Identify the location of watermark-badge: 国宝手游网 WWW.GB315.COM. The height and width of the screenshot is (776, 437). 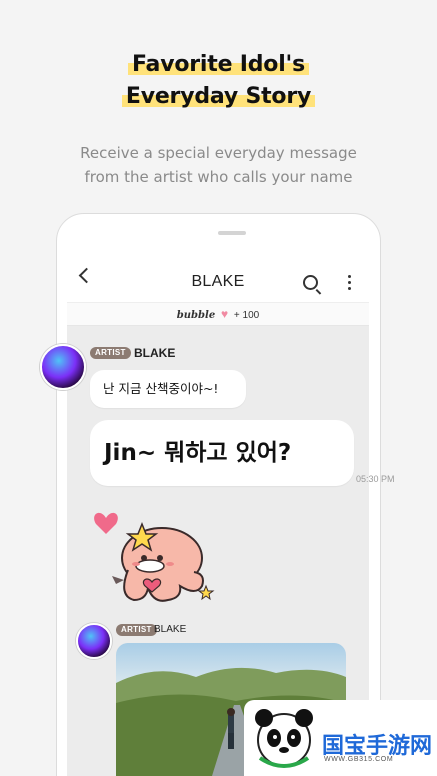
(340, 738).